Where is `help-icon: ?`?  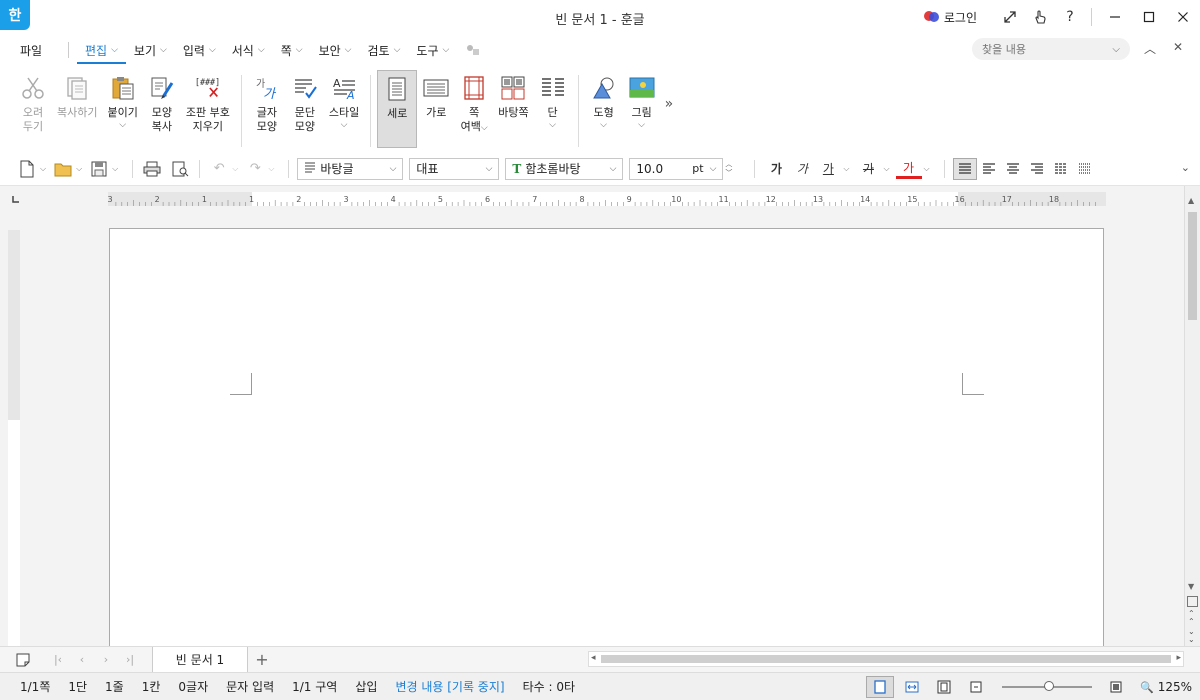 help-icon: ? is located at coordinates (1070, 17).